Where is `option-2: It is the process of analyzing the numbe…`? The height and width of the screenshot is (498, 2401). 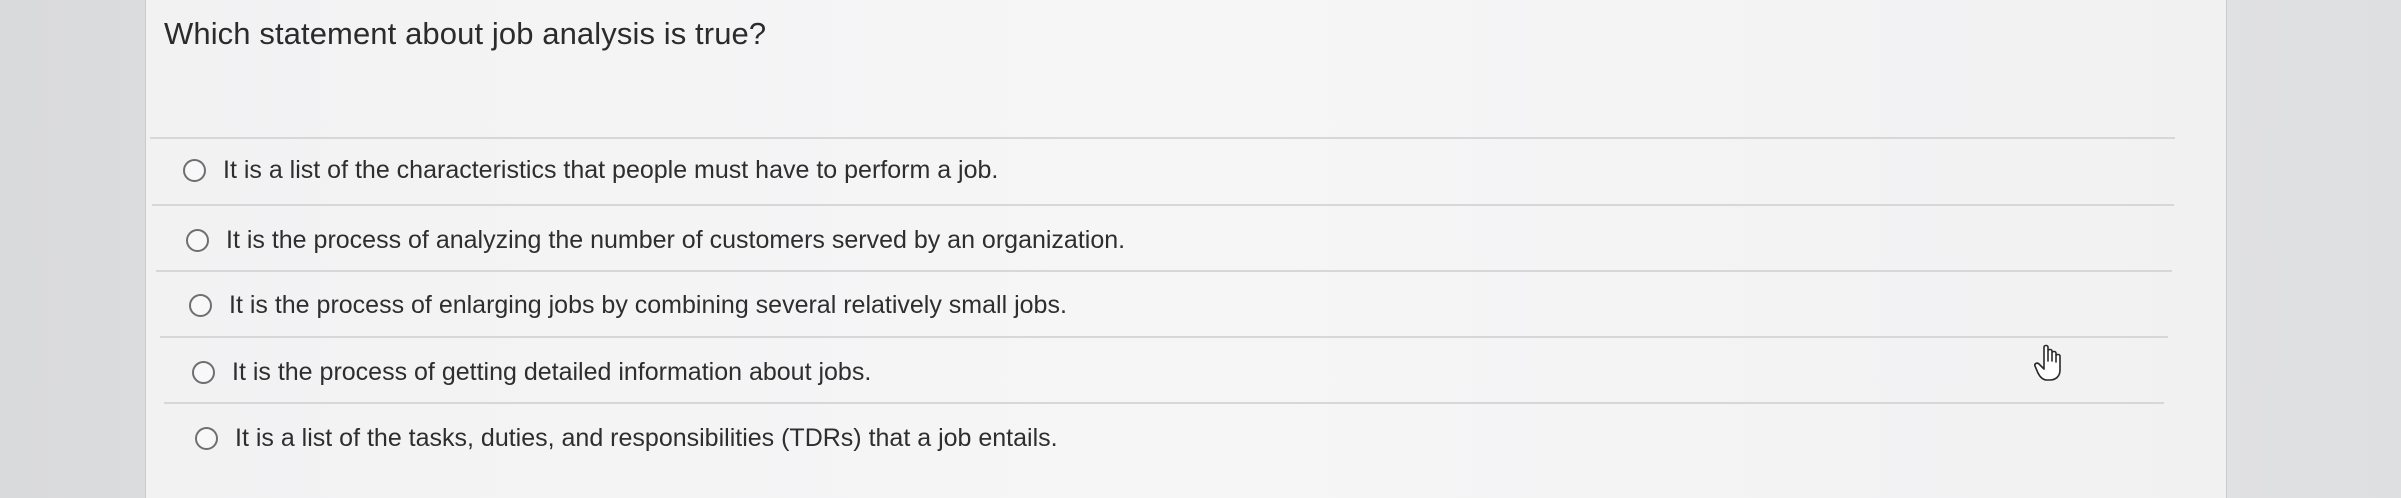
option-2: It is the process of analyzing the numbe… is located at coordinates (655, 240).